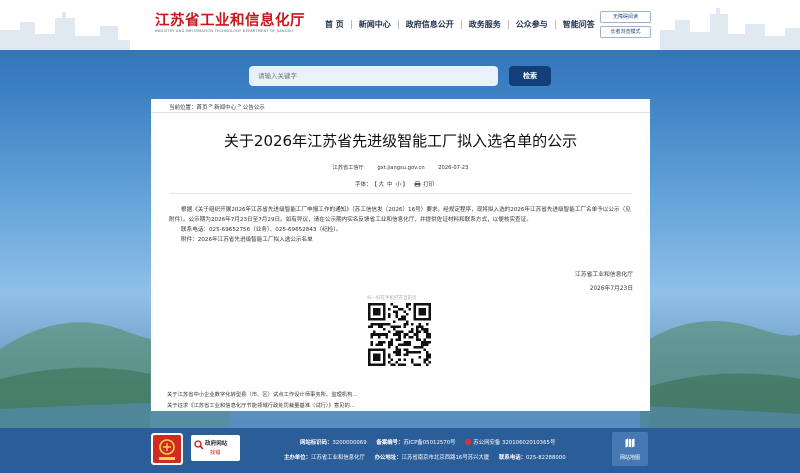  What do you see at coordinates (399, 334) in the screenshot?
I see `qr-code-icon` at bounding box center [399, 334].